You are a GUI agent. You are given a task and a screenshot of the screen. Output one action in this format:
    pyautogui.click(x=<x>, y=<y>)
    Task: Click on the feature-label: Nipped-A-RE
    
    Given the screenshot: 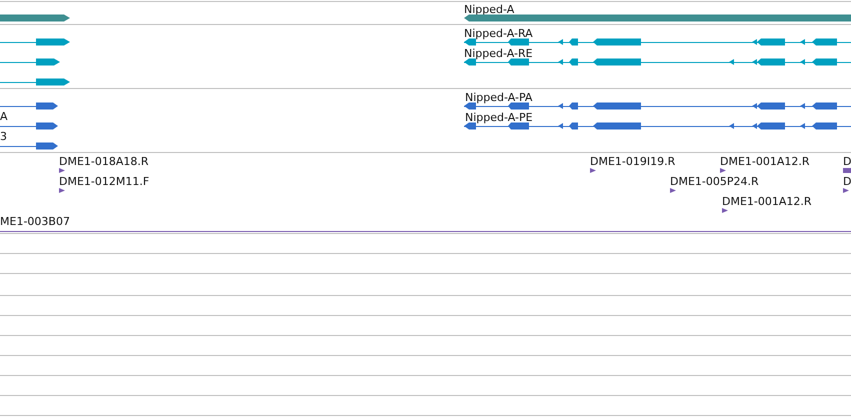 What is the action you would take?
    pyautogui.click(x=498, y=53)
    